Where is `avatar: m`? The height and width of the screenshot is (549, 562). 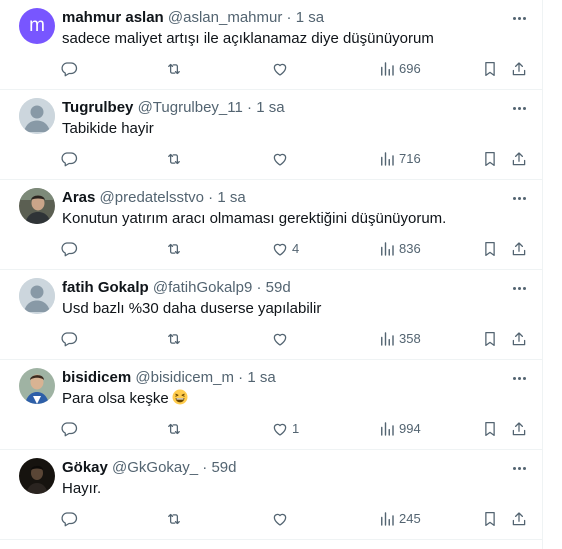
avatar: m is located at coordinates (37, 26).